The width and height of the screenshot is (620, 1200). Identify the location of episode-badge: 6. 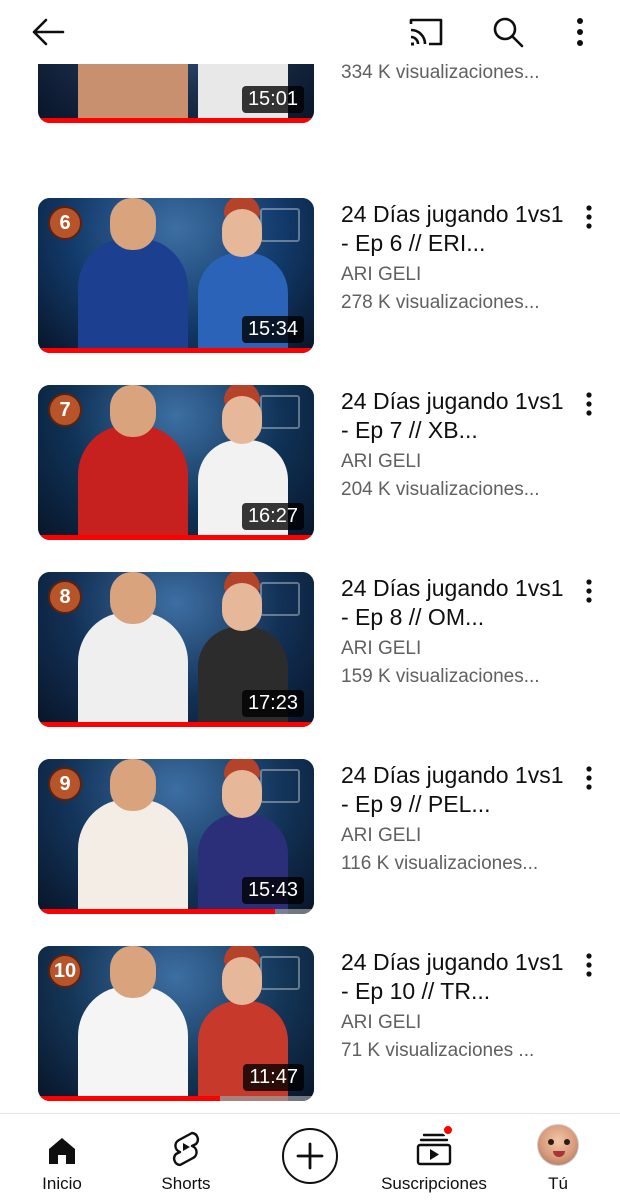
(65, 223).